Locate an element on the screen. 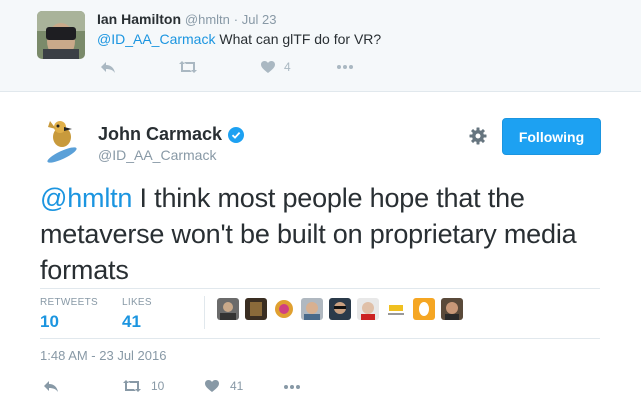 The width and height of the screenshot is (641, 414). mention-link: @ID_AA_Carmack is located at coordinates (156, 39).